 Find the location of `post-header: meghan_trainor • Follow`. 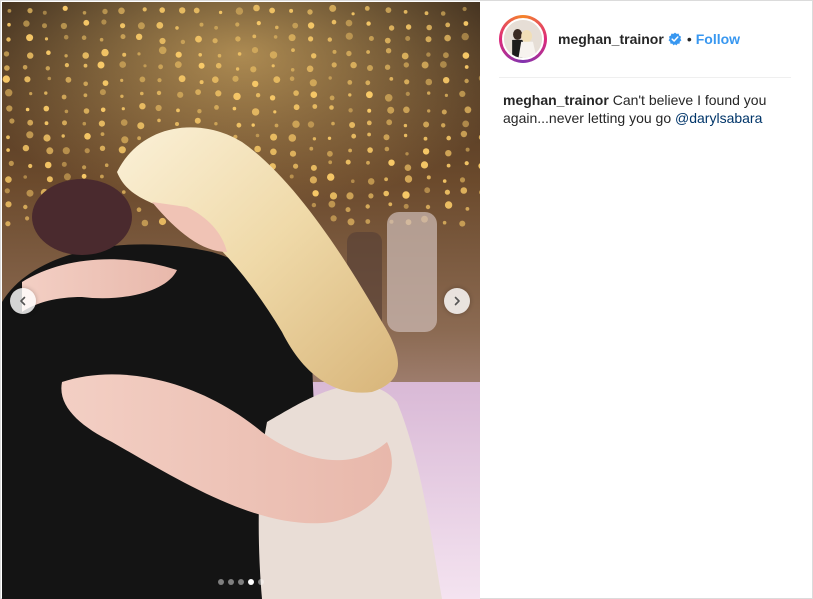

post-header: meghan_trainor • Follow is located at coordinates (645, 39).